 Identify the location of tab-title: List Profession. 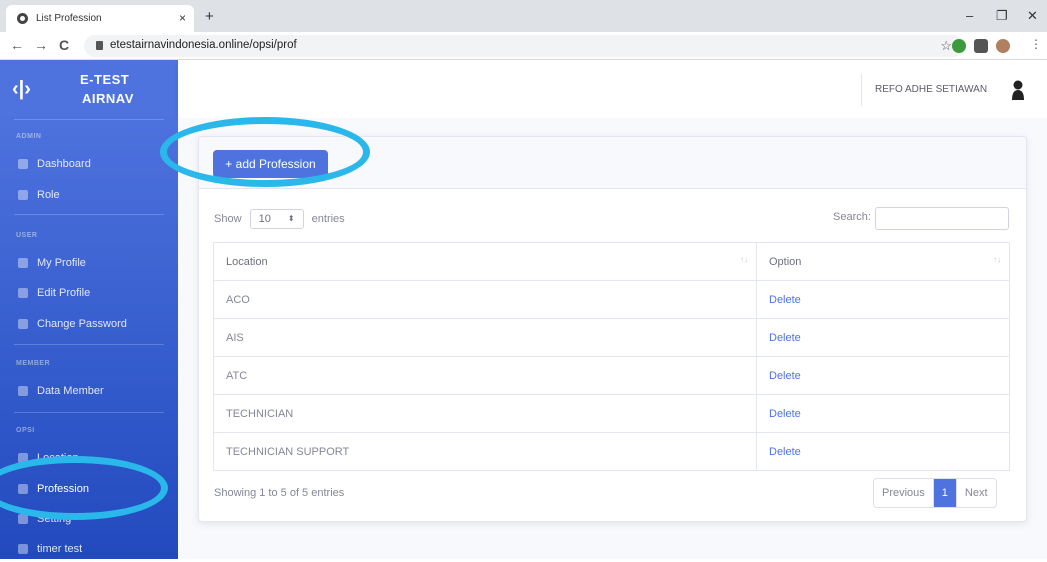
(69, 18).